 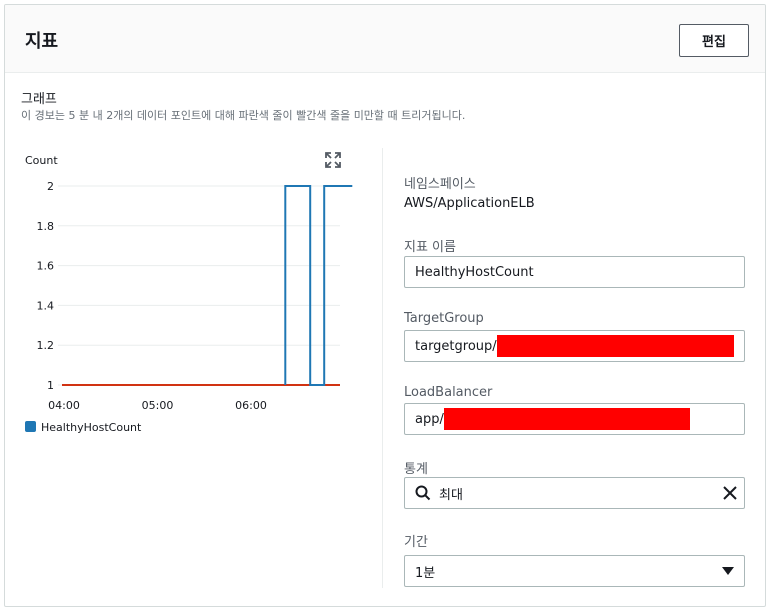 What do you see at coordinates (30, 426) in the screenshot?
I see `legend-swatch` at bounding box center [30, 426].